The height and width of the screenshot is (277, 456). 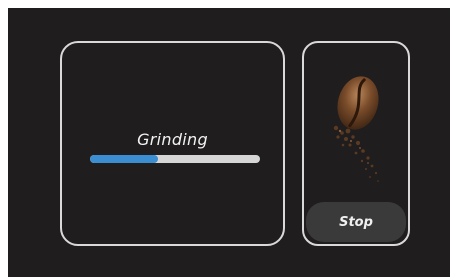 What do you see at coordinates (356, 222) in the screenshot?
I see `stop-button: Stop` at bounding box center [356, 222].